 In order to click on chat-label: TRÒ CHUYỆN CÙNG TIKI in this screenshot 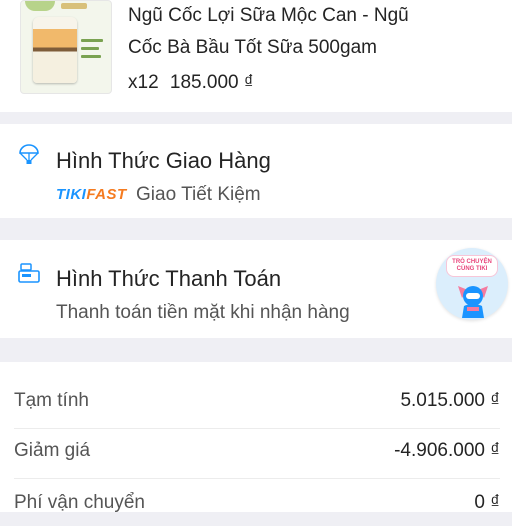, I will do `click(472, 266)`.